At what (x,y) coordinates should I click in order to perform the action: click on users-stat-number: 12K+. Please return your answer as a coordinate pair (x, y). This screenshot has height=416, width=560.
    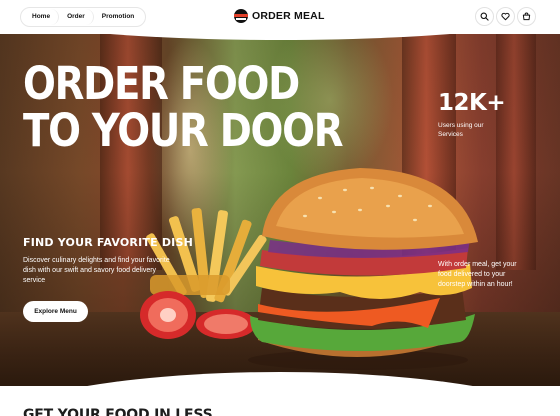
    Looking at the image, I should click on (472, 103).